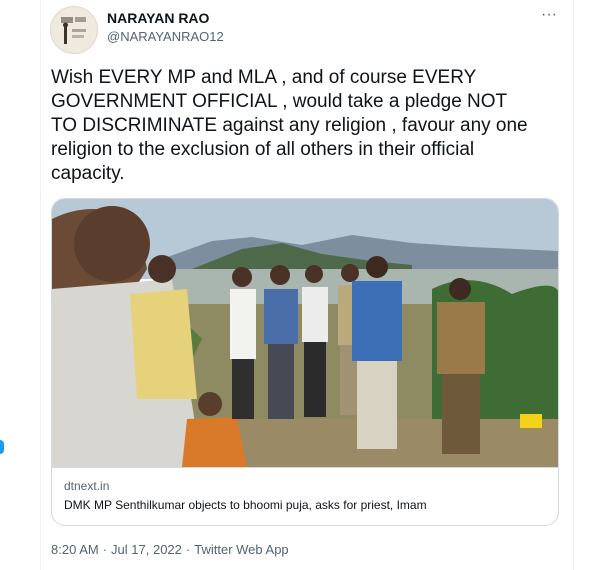  I want to click on author-handle: @NARAYANRAO12, so click(165, 36).